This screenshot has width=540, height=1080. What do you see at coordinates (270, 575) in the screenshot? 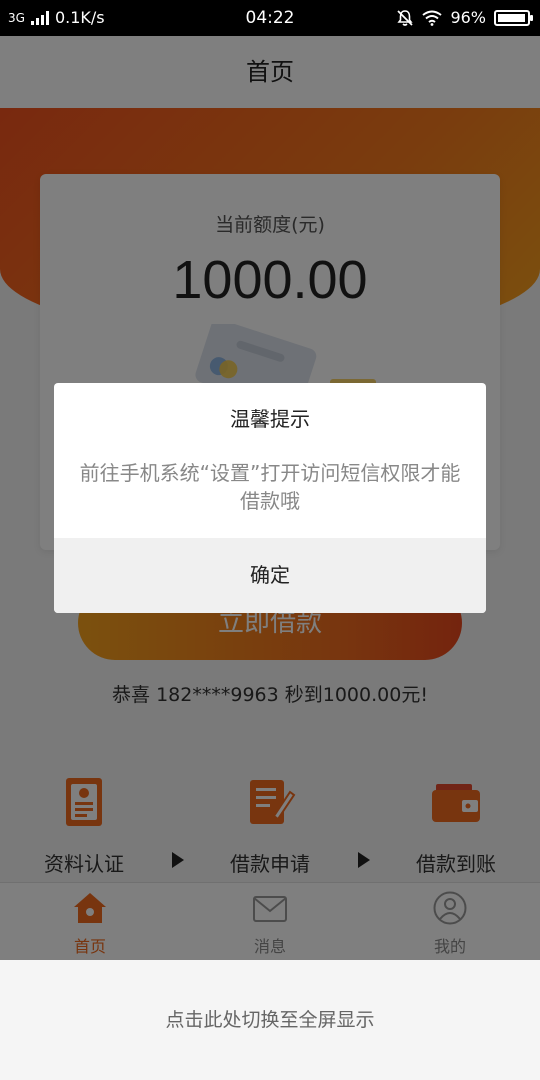
I see `confirm-button: 确定` at bounding box center [270, 575].